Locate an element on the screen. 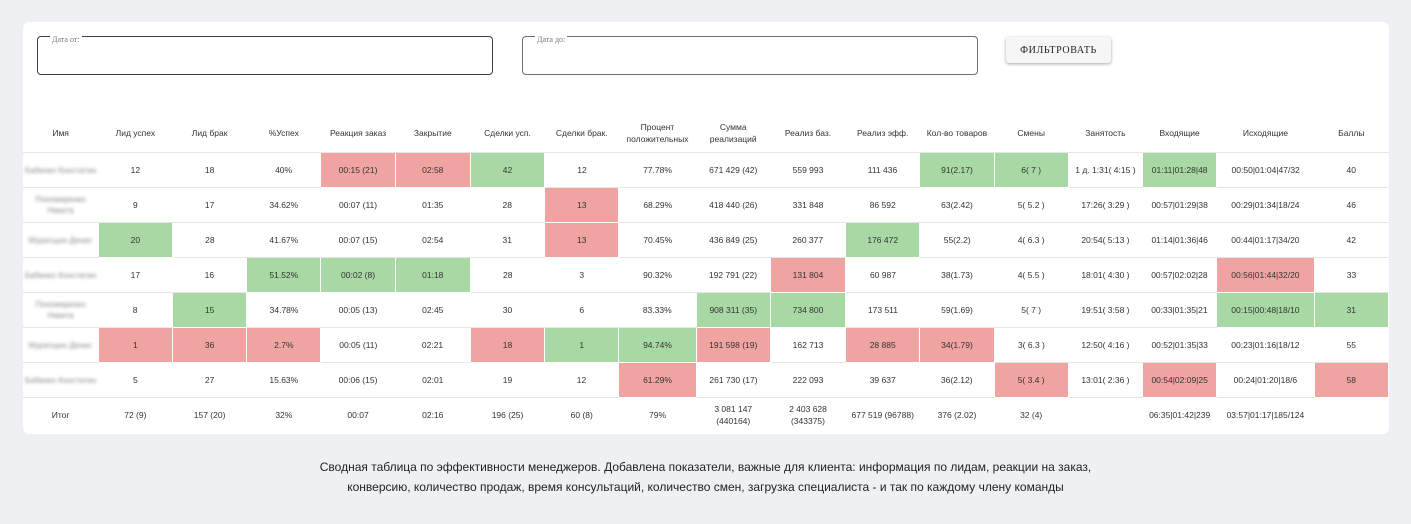  table-cell: 34.62% is located at coordinates (283, 205).